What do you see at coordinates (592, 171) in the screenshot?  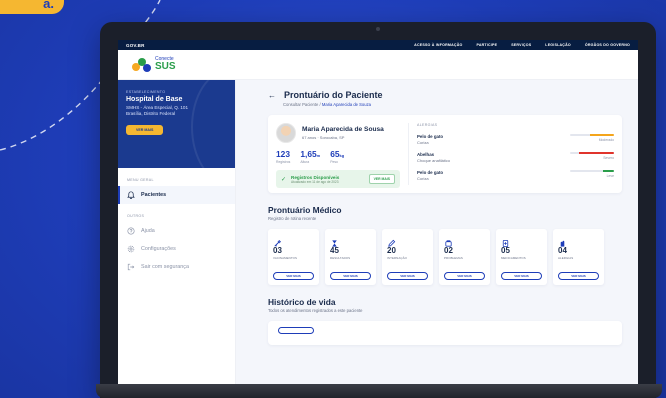 I see `severity-bar` at bounding box center [592, 171].